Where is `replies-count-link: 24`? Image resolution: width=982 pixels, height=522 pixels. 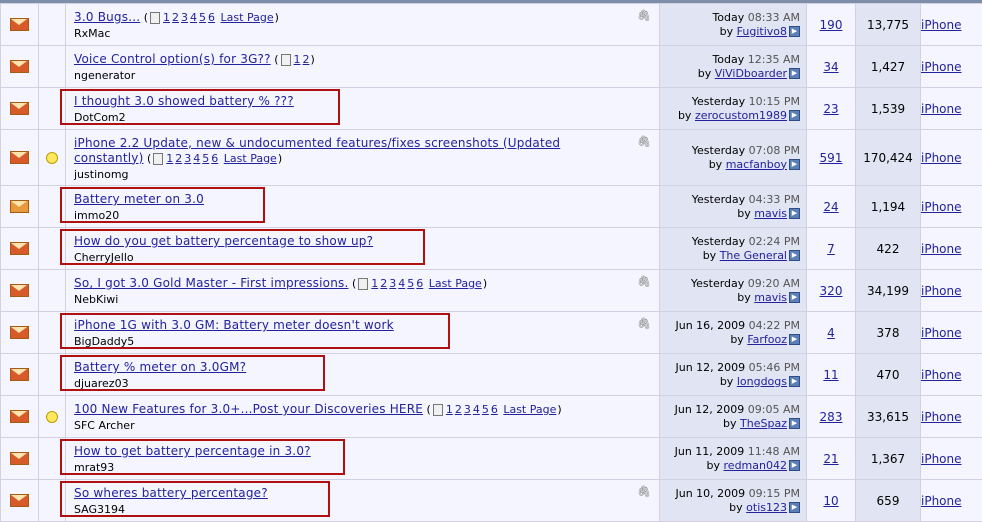 replies-count-link: 24 is located at coordinates (830, 207).